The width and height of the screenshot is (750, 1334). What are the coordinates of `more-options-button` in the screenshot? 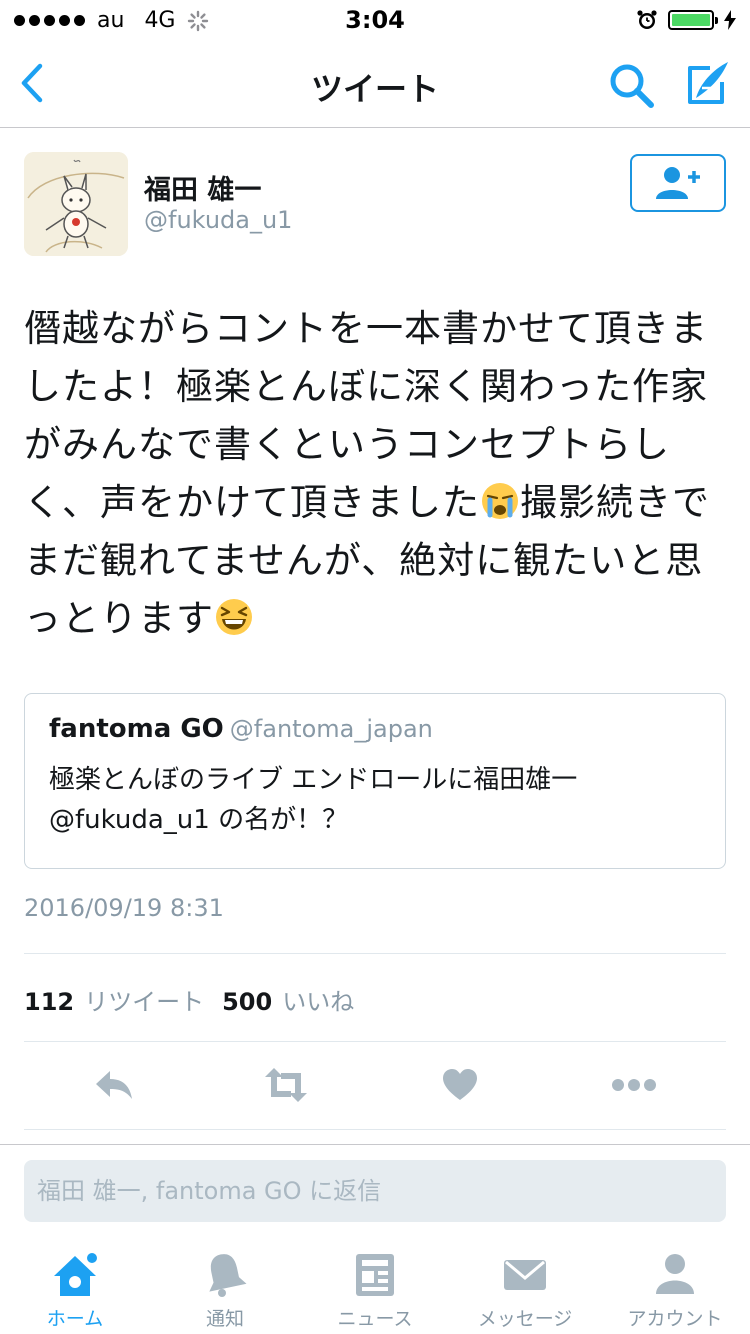 It's located at (634, 1085).